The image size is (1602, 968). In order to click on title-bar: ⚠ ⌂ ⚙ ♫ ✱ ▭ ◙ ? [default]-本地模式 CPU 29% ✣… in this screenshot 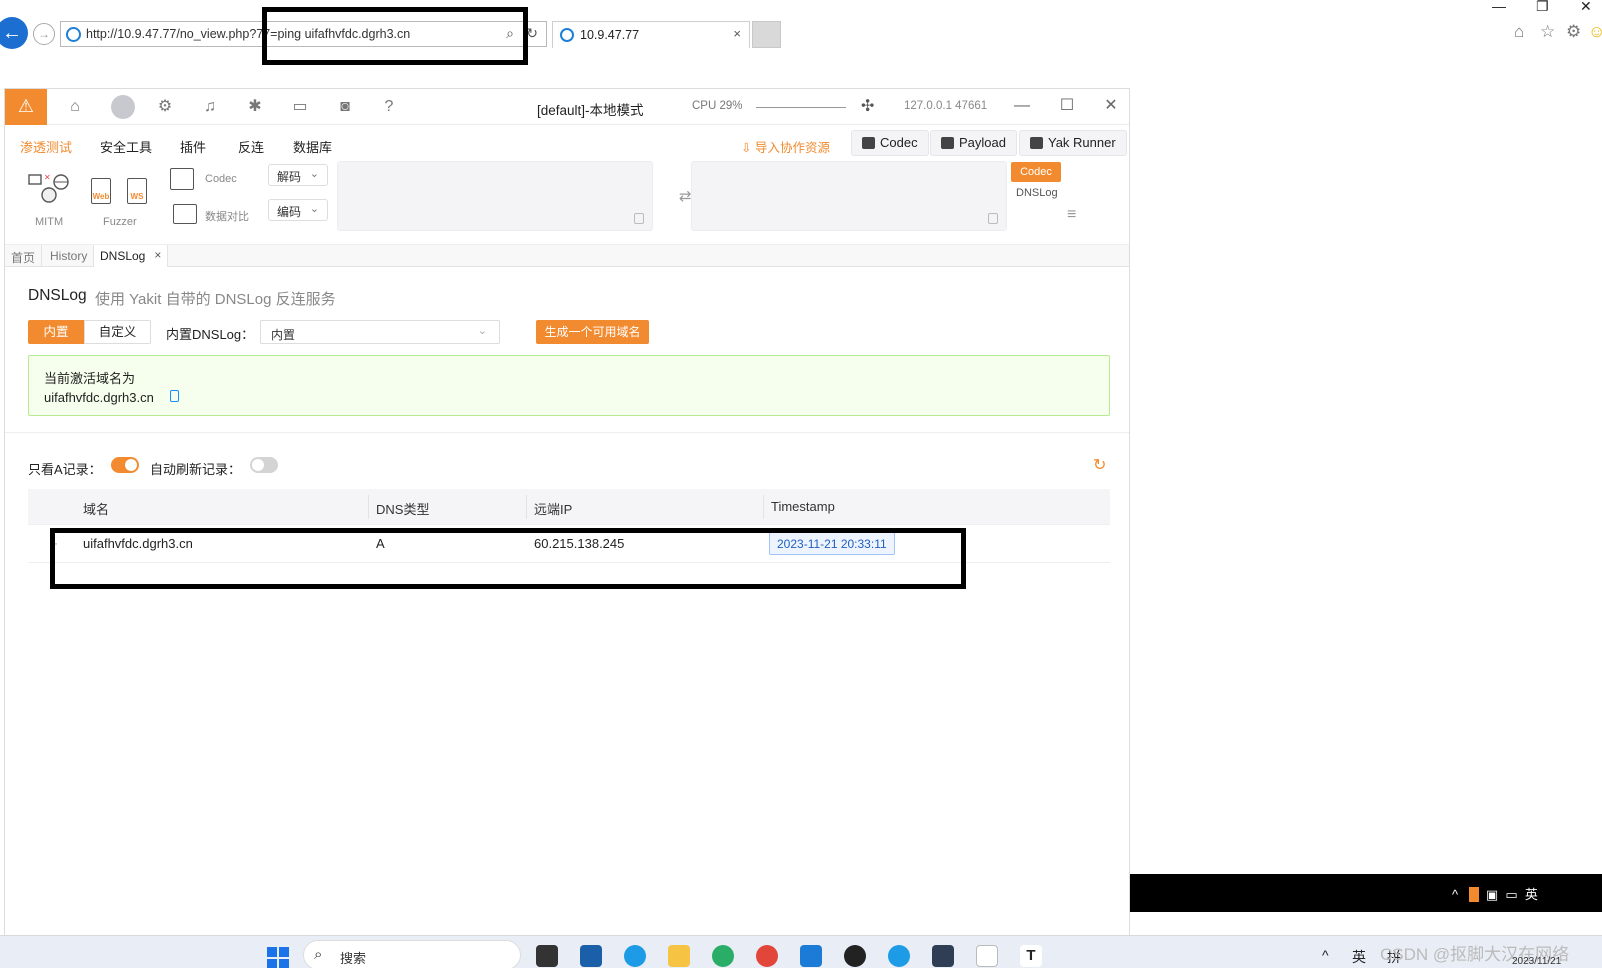, I will do `click(567, 107)`.